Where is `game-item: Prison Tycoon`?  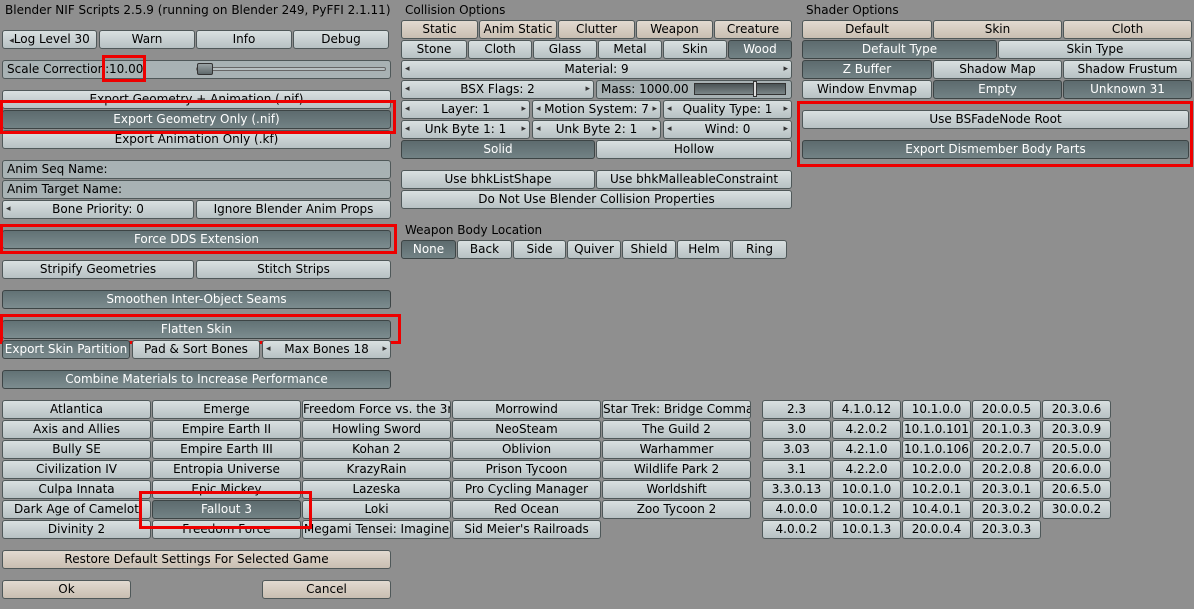 game-item: Prison Tycoon is located at coordinates (526, 469).